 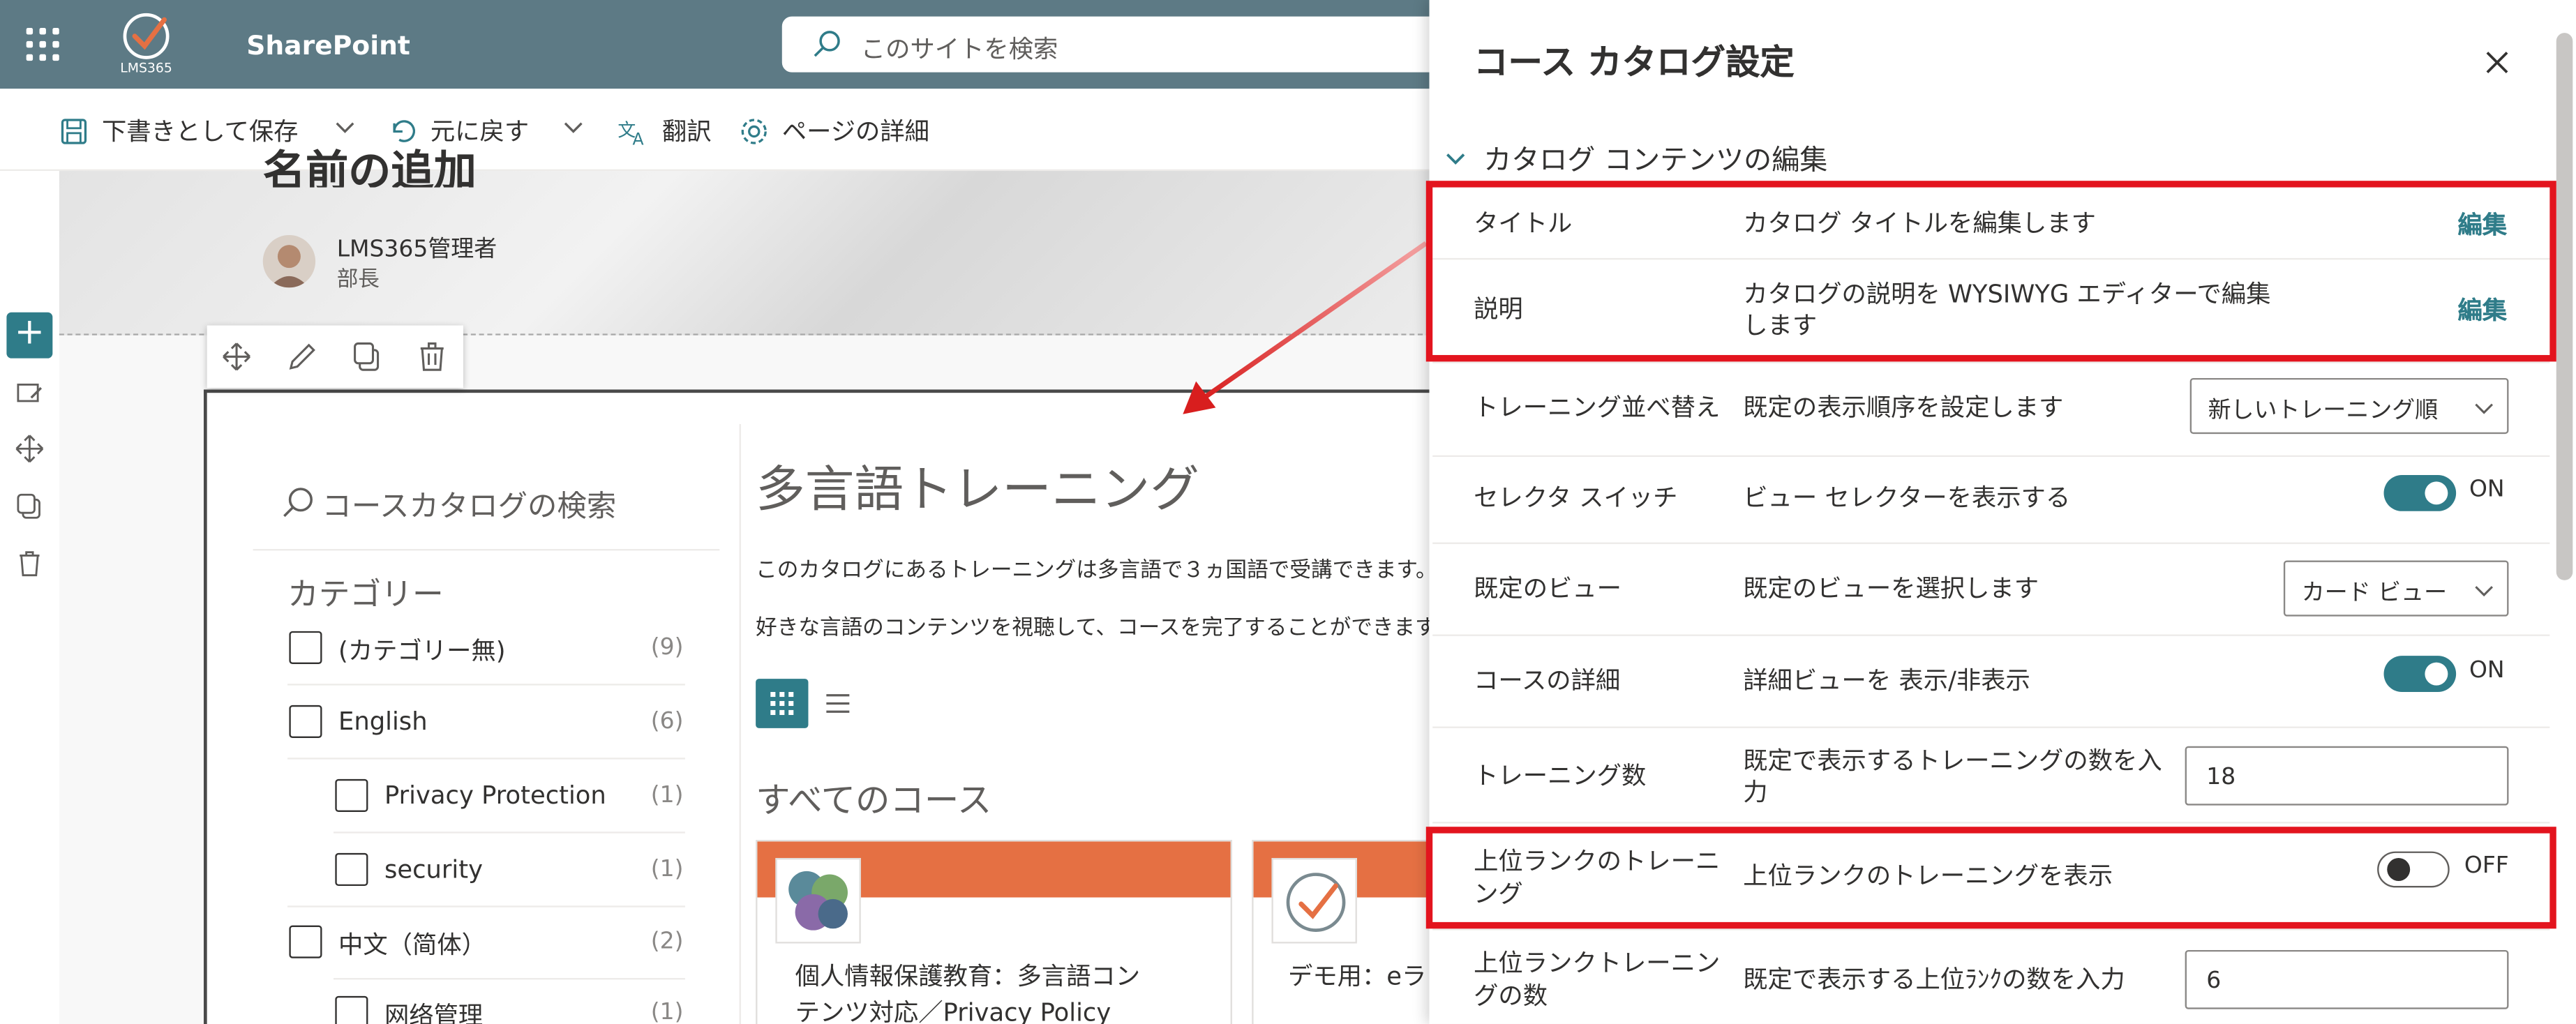 I want to click on category-label: security, so click(x=433, y=869).